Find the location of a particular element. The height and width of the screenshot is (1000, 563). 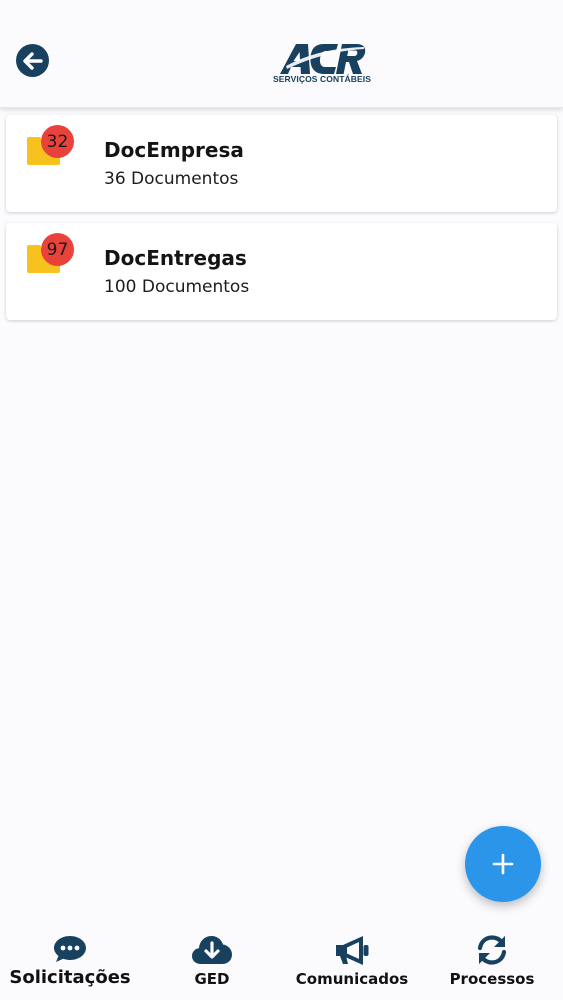

unread-badge: 32 is located at coordinates (57, 141).